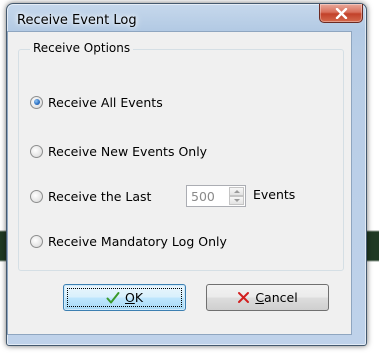 This screenshot has width=379, height=354. I want to click on option-receive-last: Receive the Last, so click(90, 196).